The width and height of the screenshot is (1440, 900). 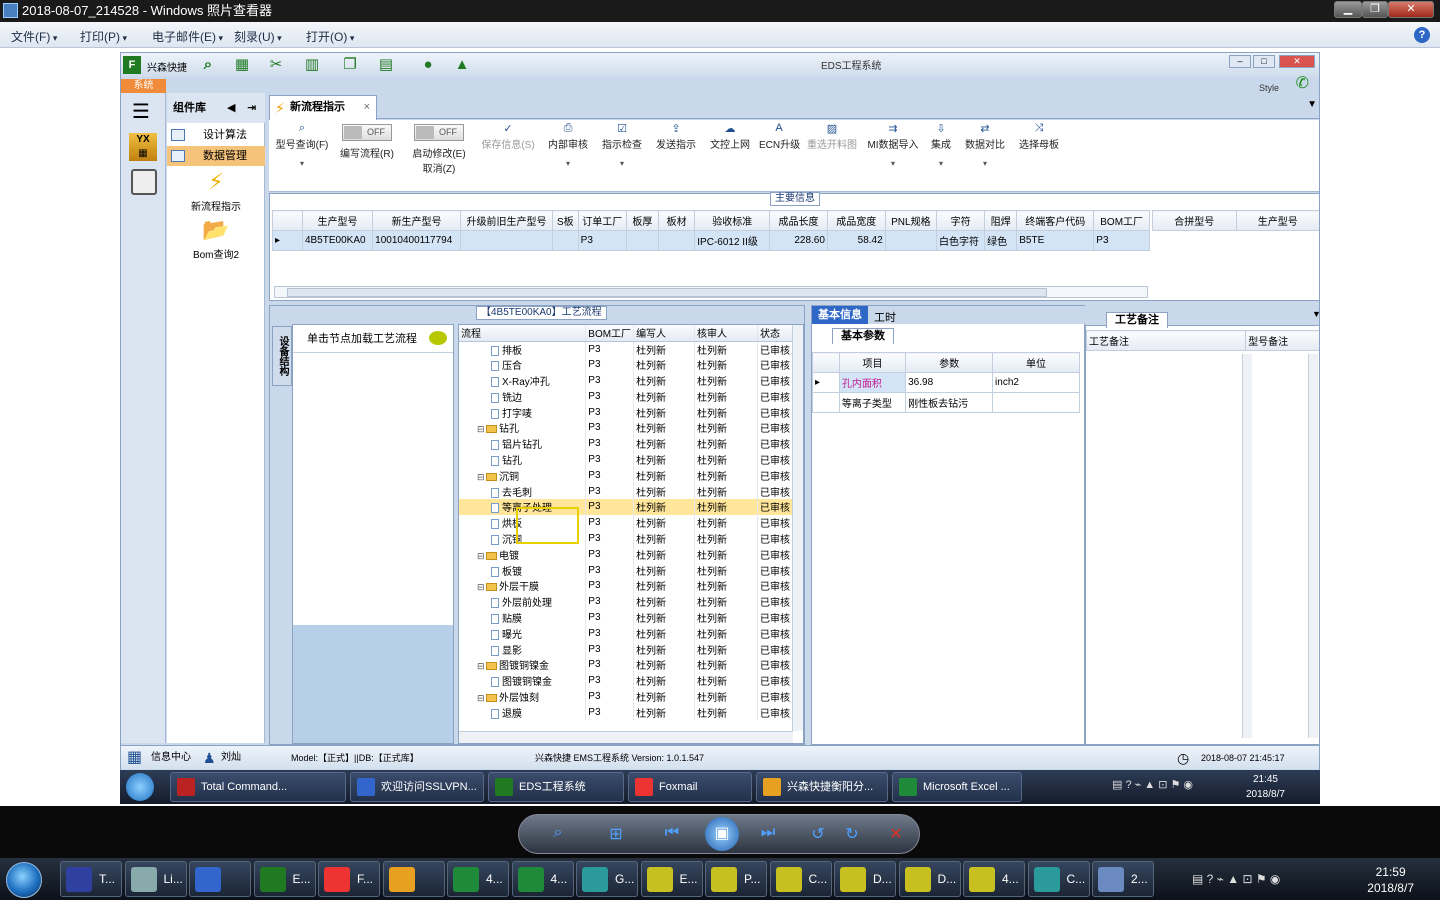 I want to click on tree-row: 曝光 P3 杜列新 杜列新 已审核, so click(x=626, y=633).